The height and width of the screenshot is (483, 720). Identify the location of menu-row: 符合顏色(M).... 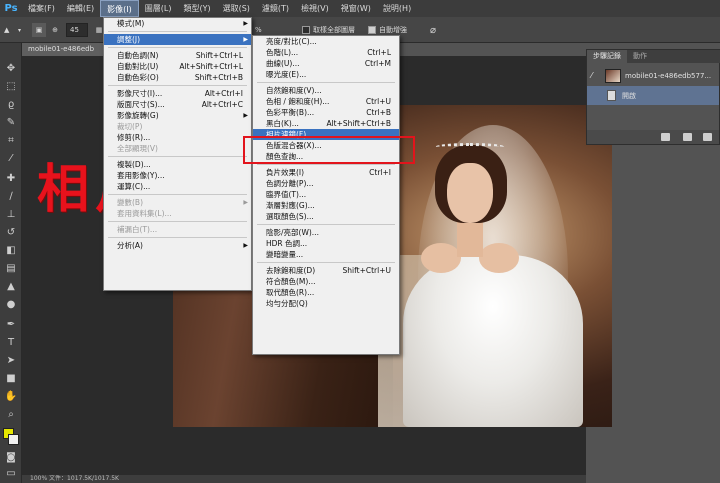
(326, 281).